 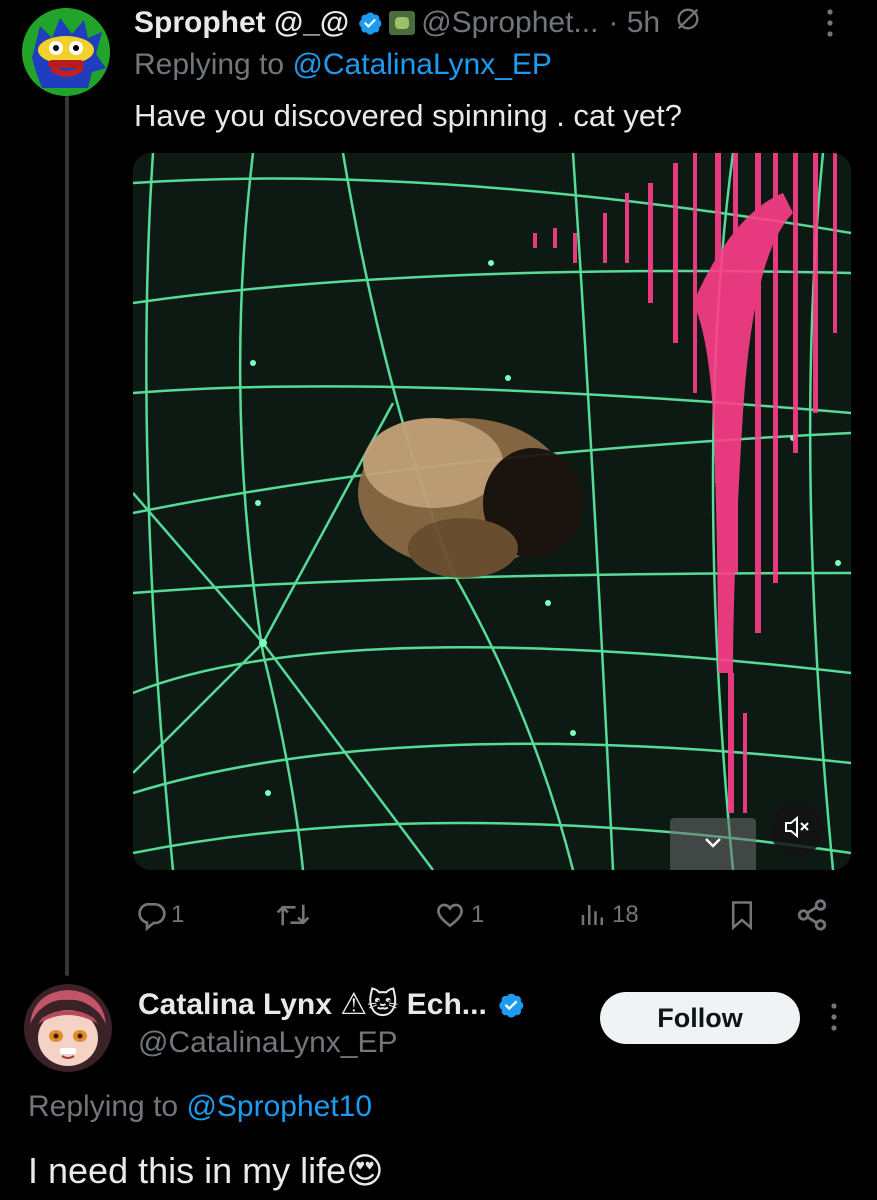 What do you see at coordinates (152, 917) in the screenshot?
I see `reply-icon` at bounding box center [152, 917].